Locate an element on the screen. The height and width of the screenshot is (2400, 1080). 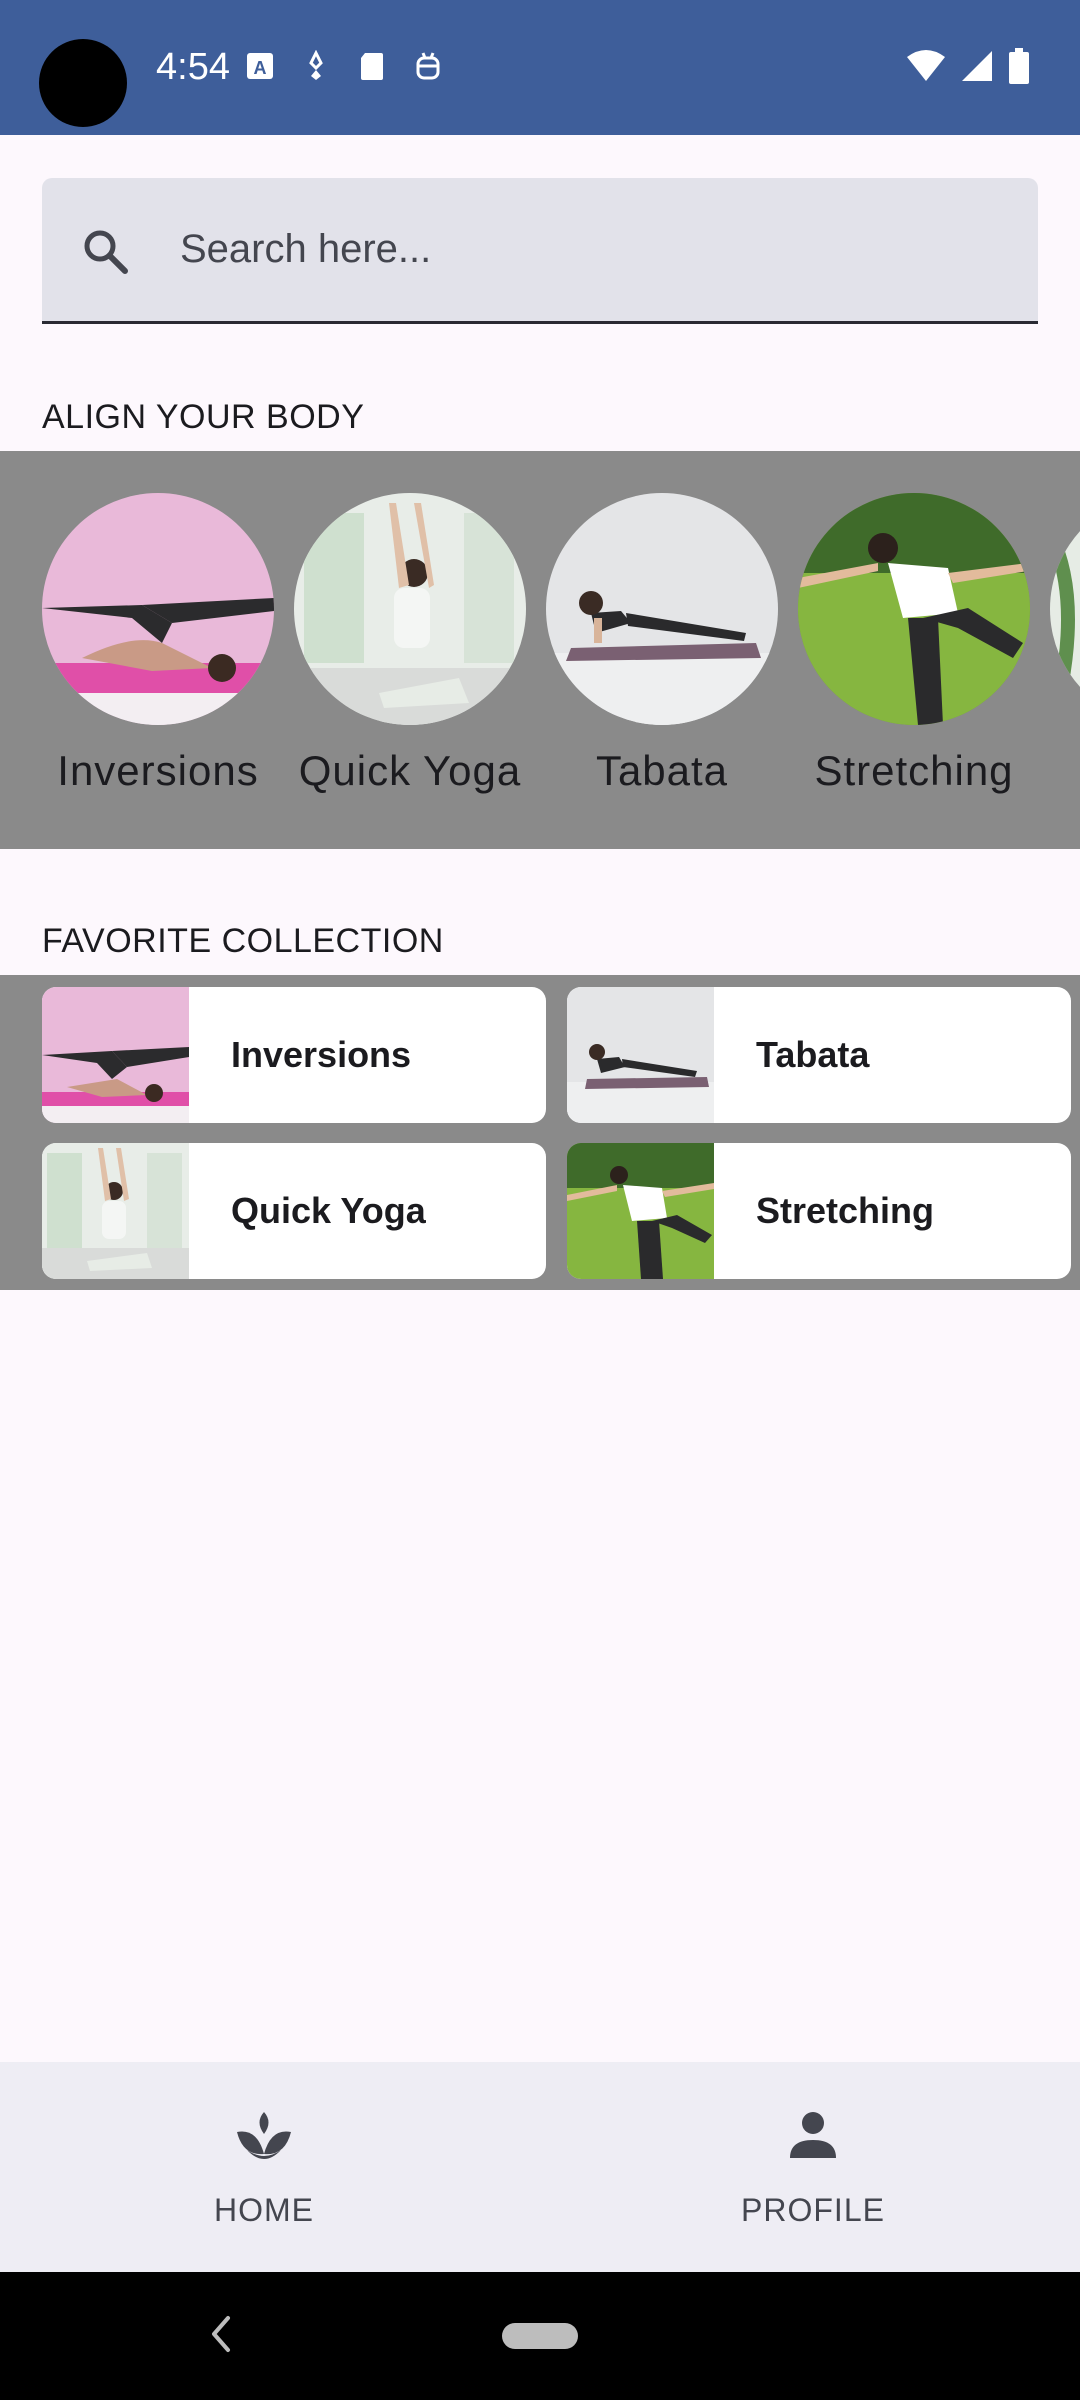
status-time: 4:54 is located at coordinates (193, 67).